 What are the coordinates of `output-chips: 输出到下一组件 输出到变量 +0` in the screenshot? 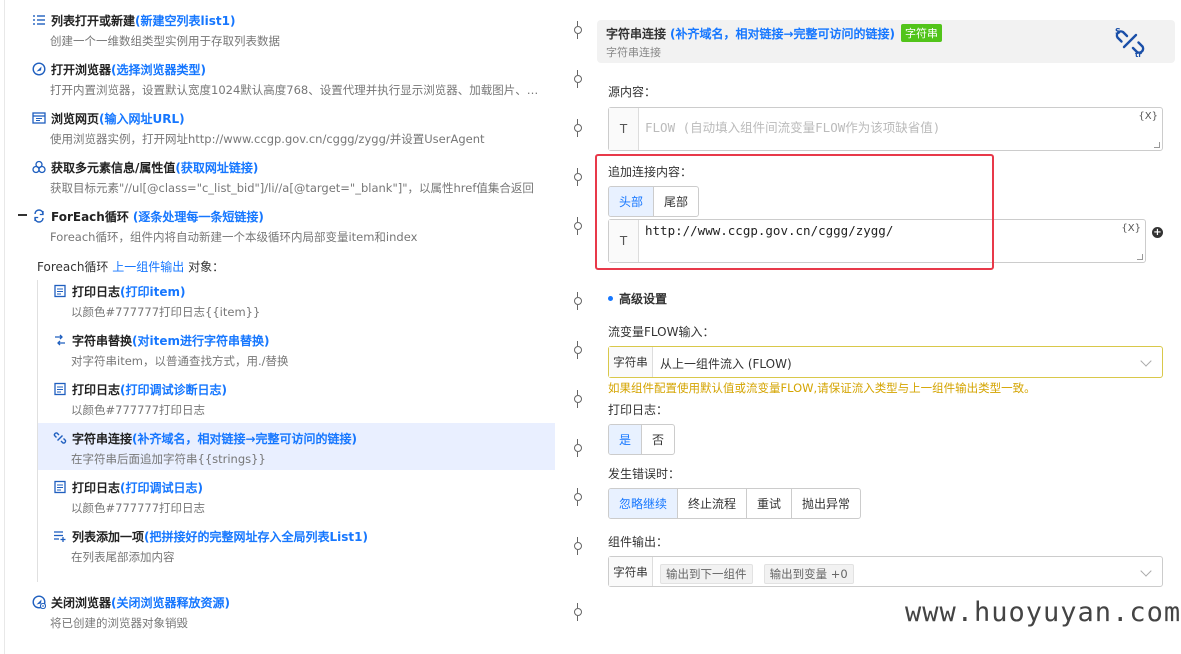 It's located at (760, 573).